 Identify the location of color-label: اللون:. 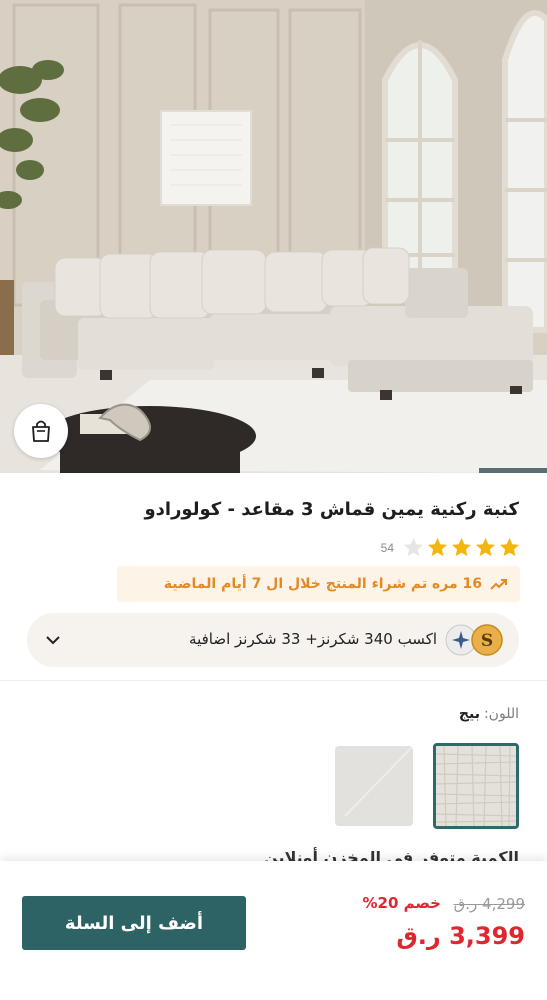
(501, 714).